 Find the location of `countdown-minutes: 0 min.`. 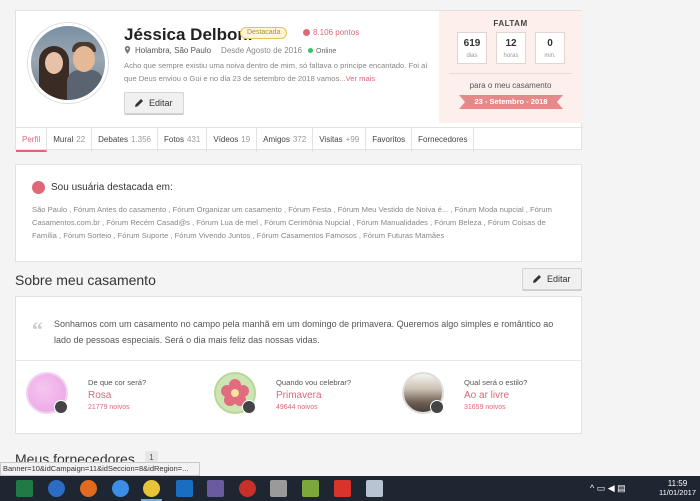

countdown-minutes: 0 min. is located at coordinates (550, 48).